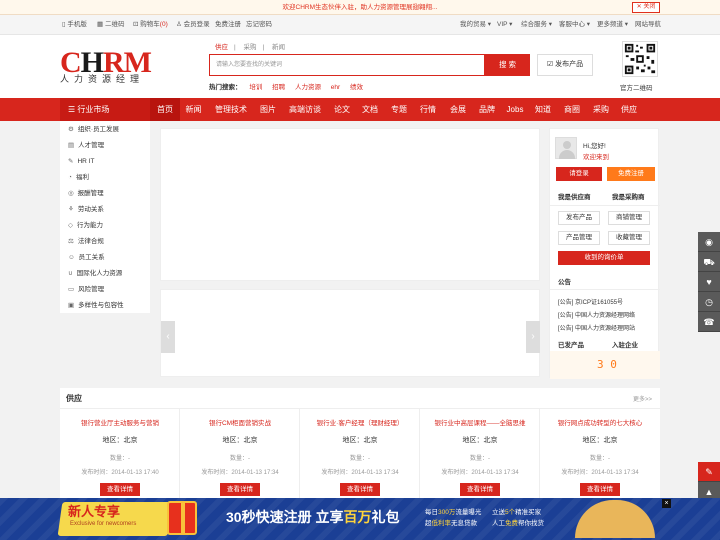 This screenshot has height=540, width=720. What do you see at coordinates (193, 109) in the screenshot?
I see `nav-item-news: 新闻` at bounding box center [193, 109].